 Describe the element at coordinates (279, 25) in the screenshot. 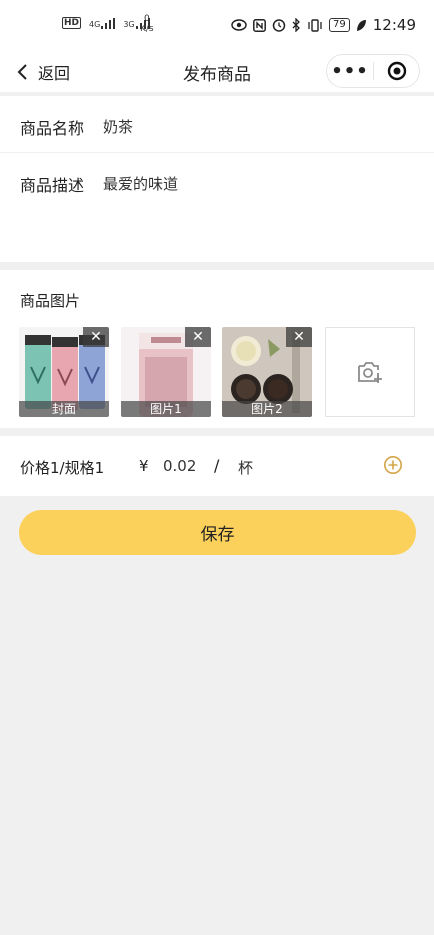

I see `alarm-icon` at that location.